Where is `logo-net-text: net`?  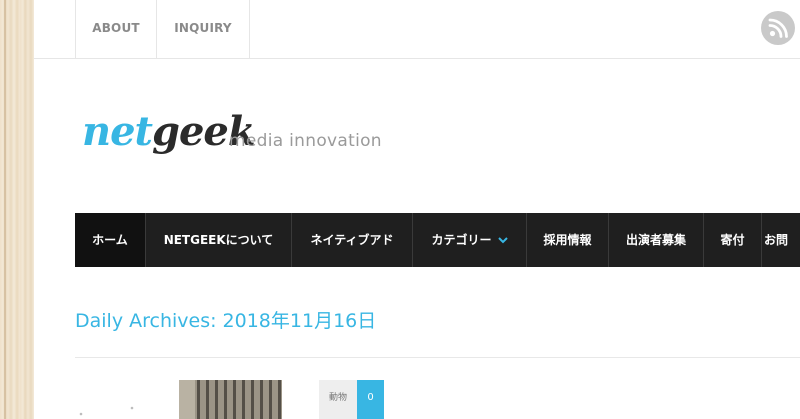 logo-net-text: net is located at coordinates (117, 131).